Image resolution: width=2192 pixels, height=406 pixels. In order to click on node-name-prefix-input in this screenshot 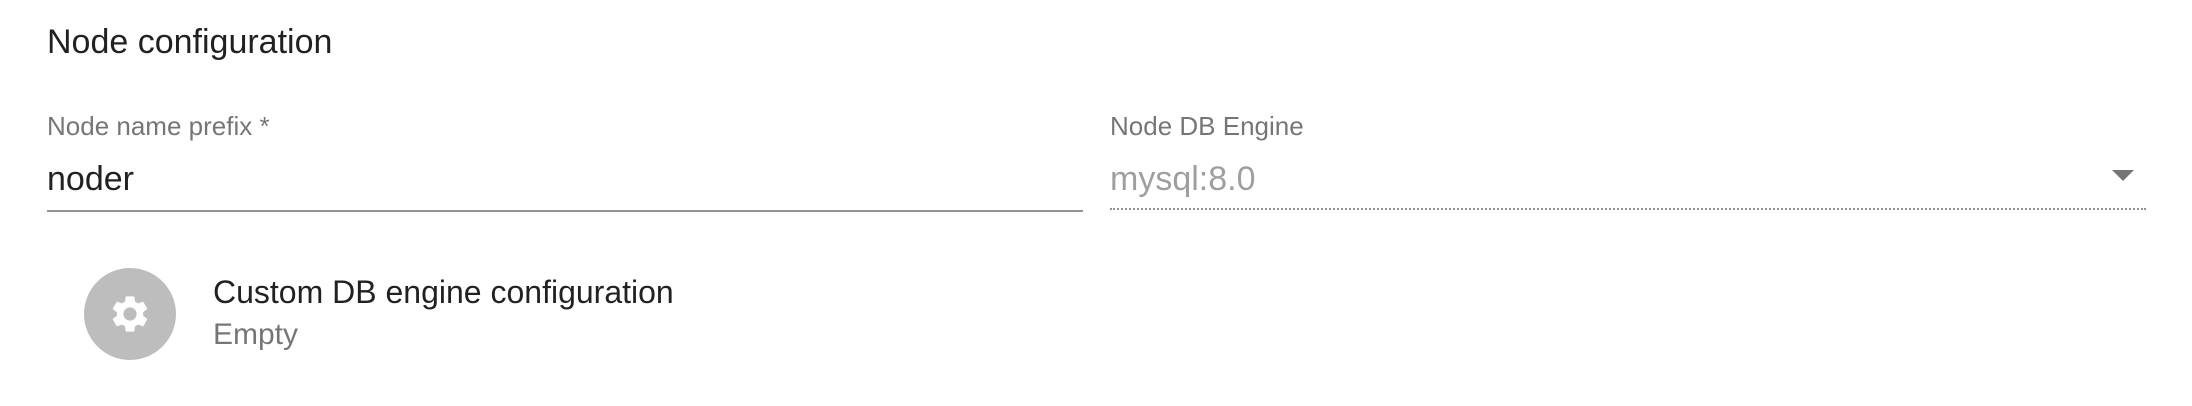, I will do `click(565, 179)`.